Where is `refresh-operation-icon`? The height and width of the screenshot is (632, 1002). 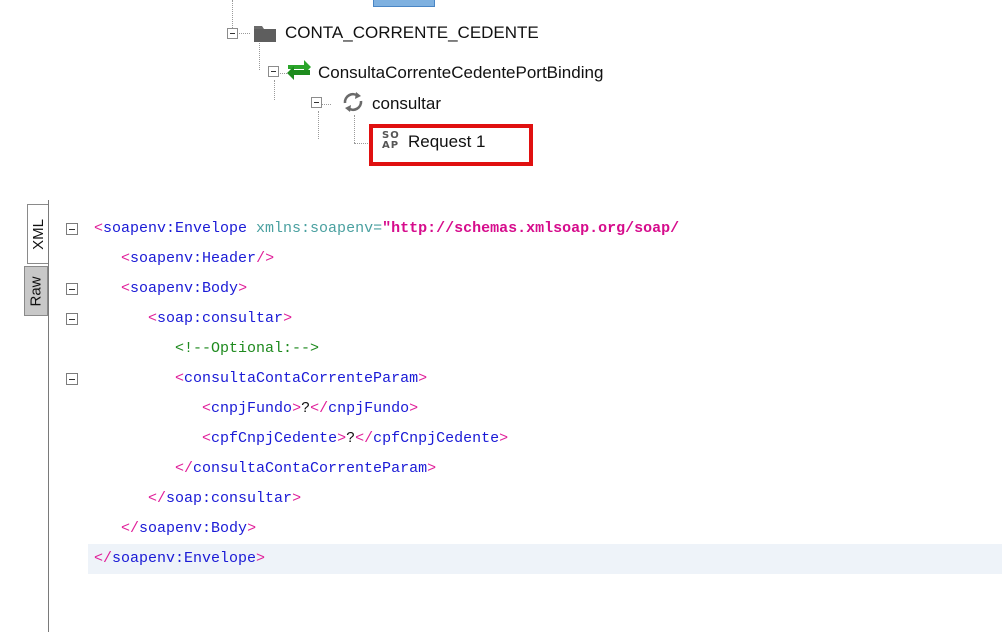 refresh-operation-icon is located at coordinates (353, 102).